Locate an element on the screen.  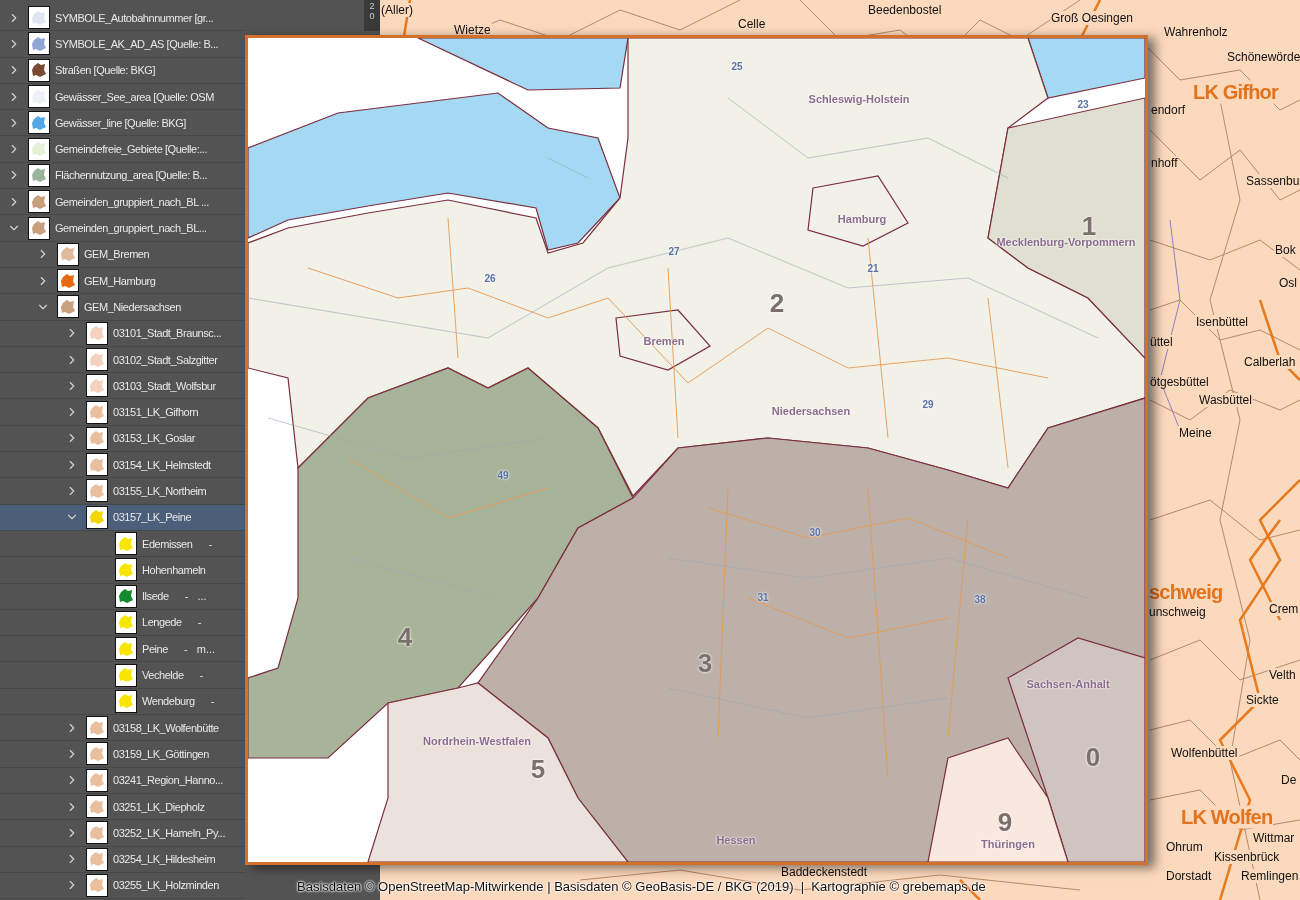
layer-row: 03103_Stadt_Wolfsbur is located at coordinates (122, 386).